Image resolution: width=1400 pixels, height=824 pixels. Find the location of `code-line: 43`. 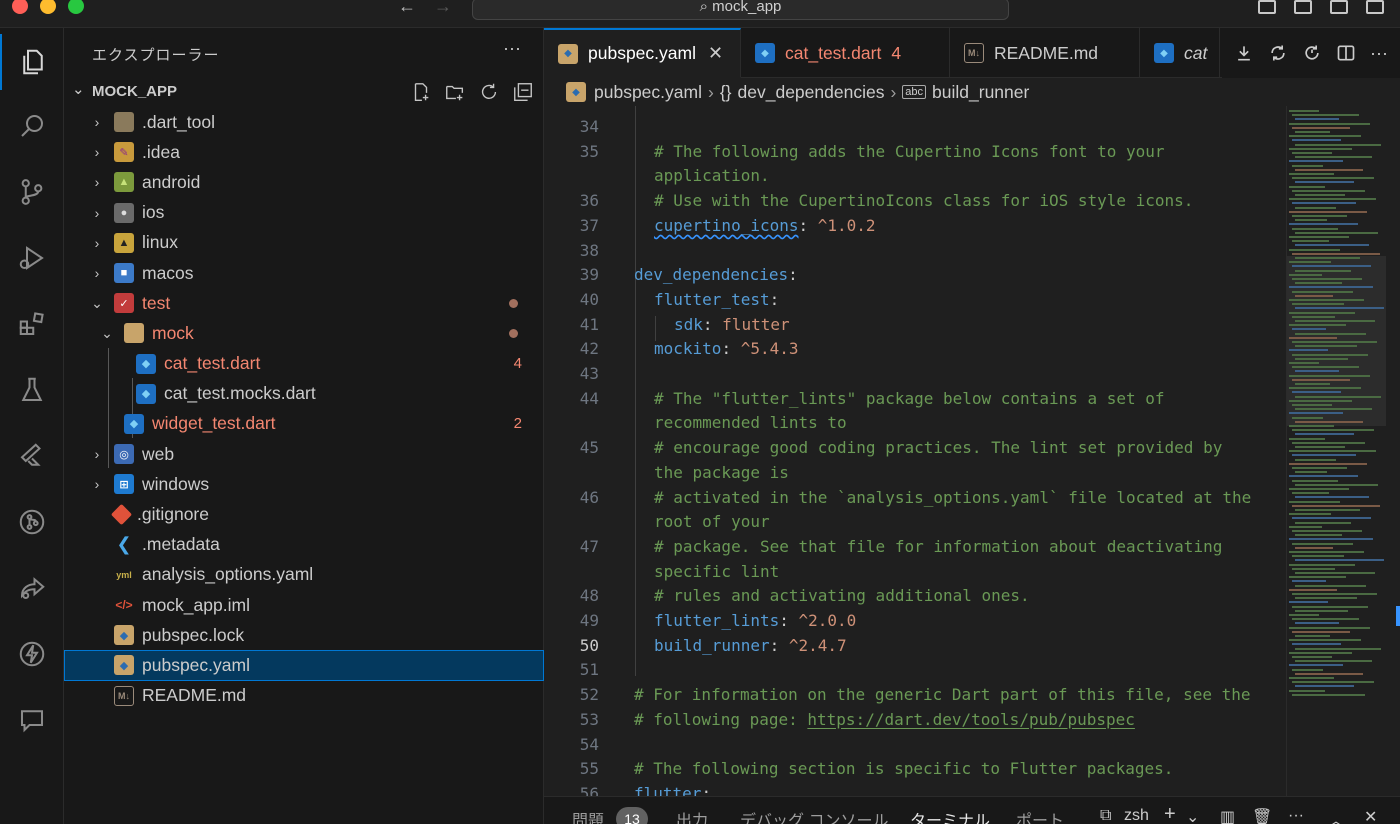

code-line: 43 is located at coordinates (915, 374).